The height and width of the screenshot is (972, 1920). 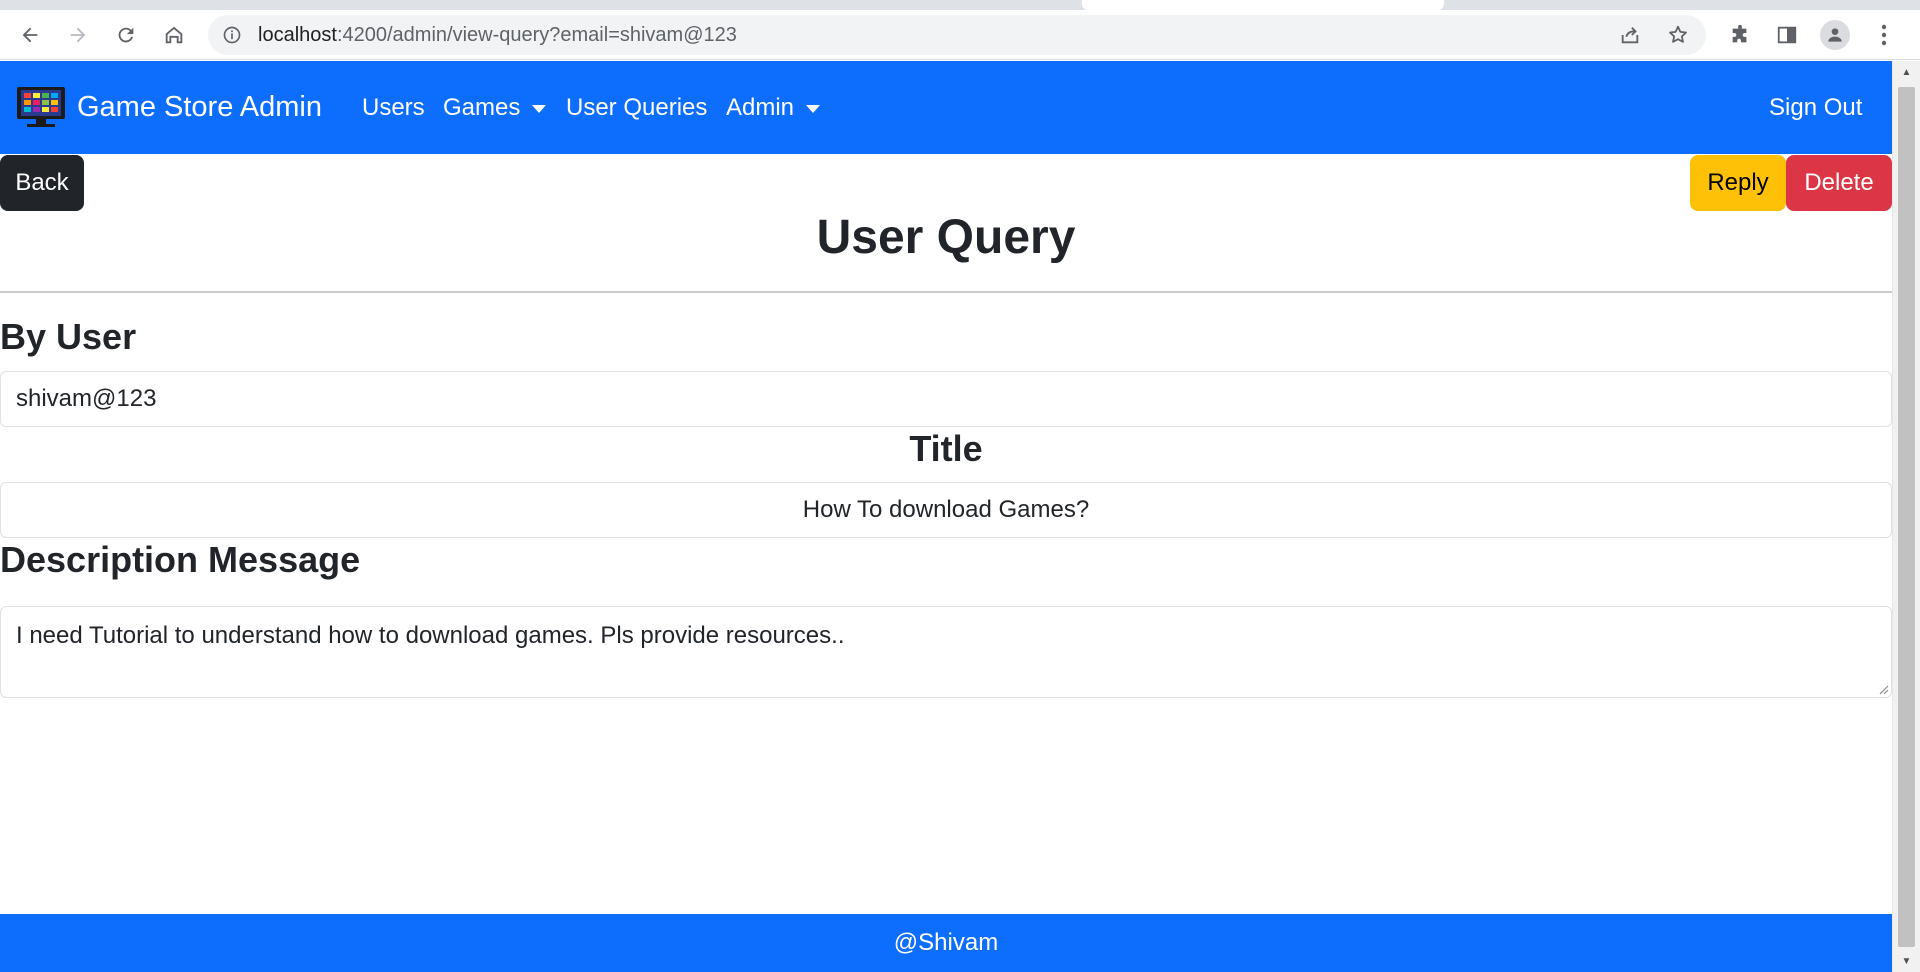 I want to click on nav-games-label: Games, so click(x=482, y=107).